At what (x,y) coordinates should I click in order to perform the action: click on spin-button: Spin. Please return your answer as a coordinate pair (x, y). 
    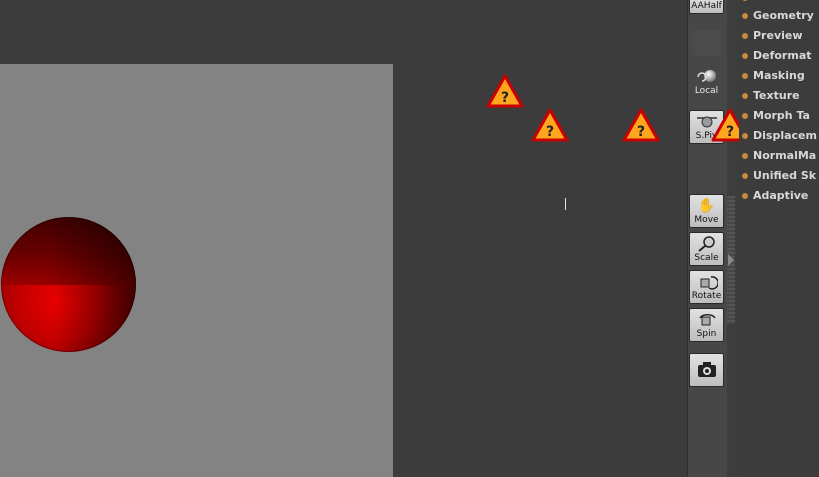
    Looking at the image, I should click on (706, 325).